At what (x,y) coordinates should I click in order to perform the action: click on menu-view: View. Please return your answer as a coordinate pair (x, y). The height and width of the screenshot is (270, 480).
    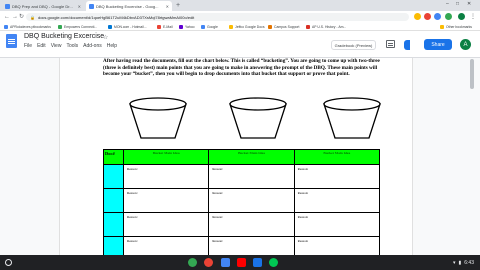
    Looking at the image, I should click on (56, 46).